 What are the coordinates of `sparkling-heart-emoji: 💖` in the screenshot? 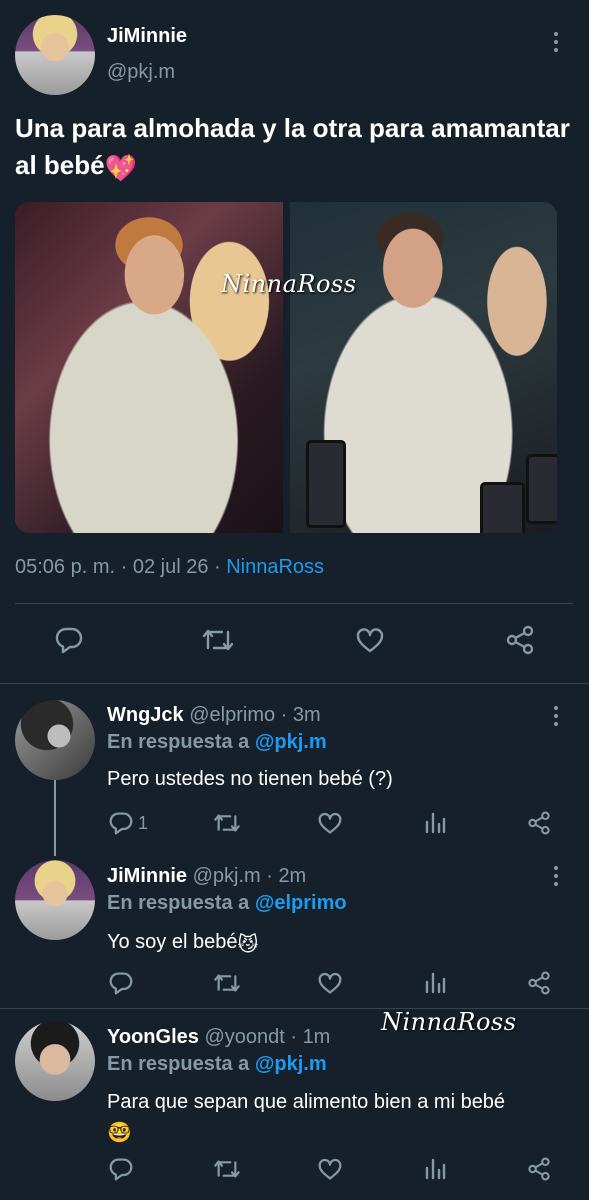 It's located at (120, 168).